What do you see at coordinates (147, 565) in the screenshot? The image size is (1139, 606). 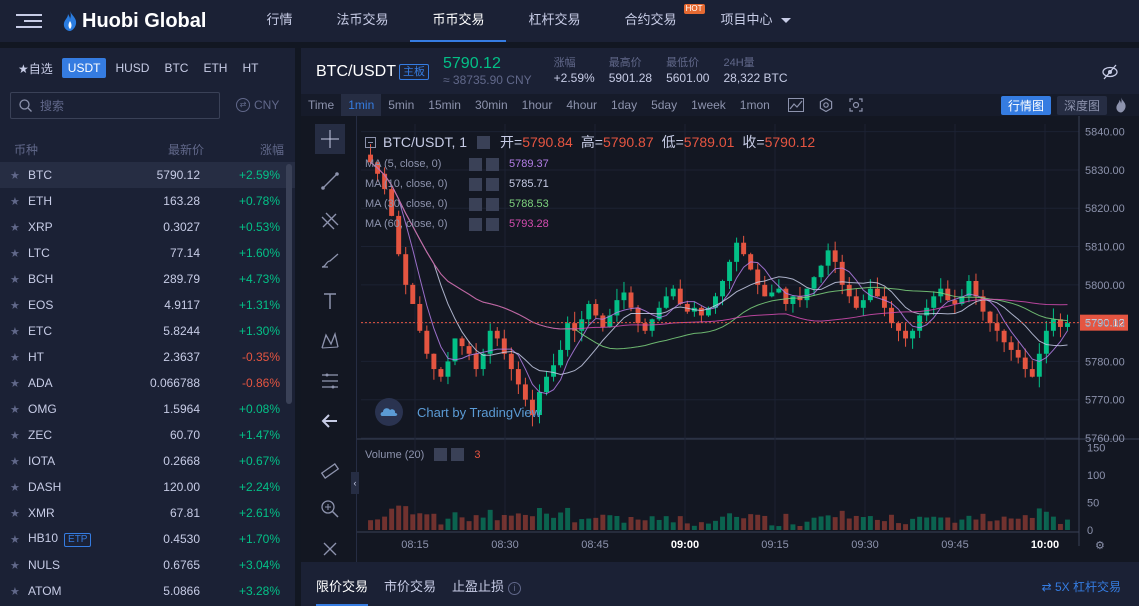 I see `market-row: ★ NULS 0.6765 +3.04%` at bounding box center [147, 565].